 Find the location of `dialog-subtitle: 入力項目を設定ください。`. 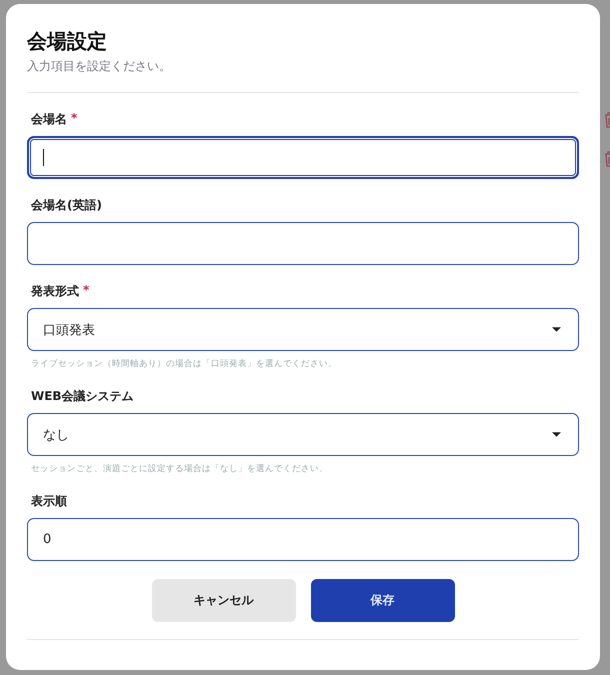

dialog-subtitle: 入力項目を設定ください。 is located at coordinates (99, 66).